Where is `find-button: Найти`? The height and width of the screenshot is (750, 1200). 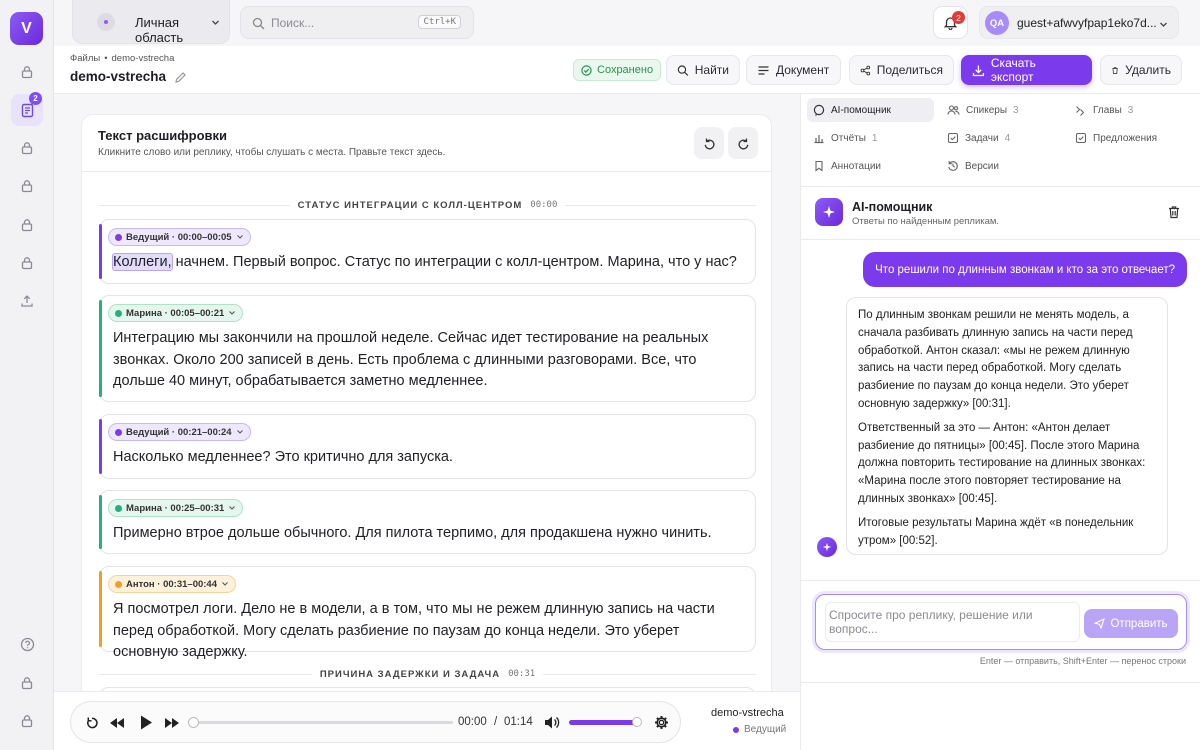
find-button: Найти is located at coordinates (703, 70).